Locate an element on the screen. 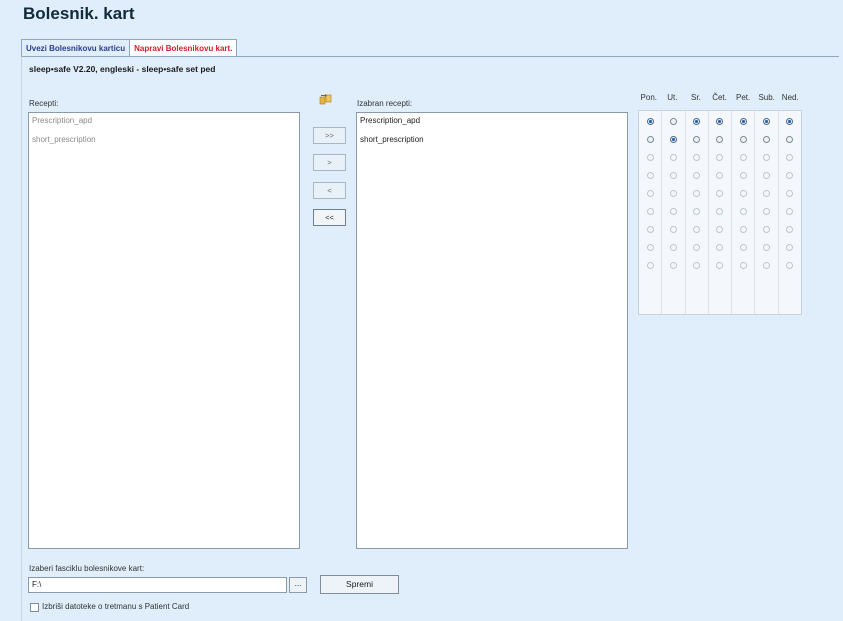  day-label: Ut. is located at coordinates (672, 97).